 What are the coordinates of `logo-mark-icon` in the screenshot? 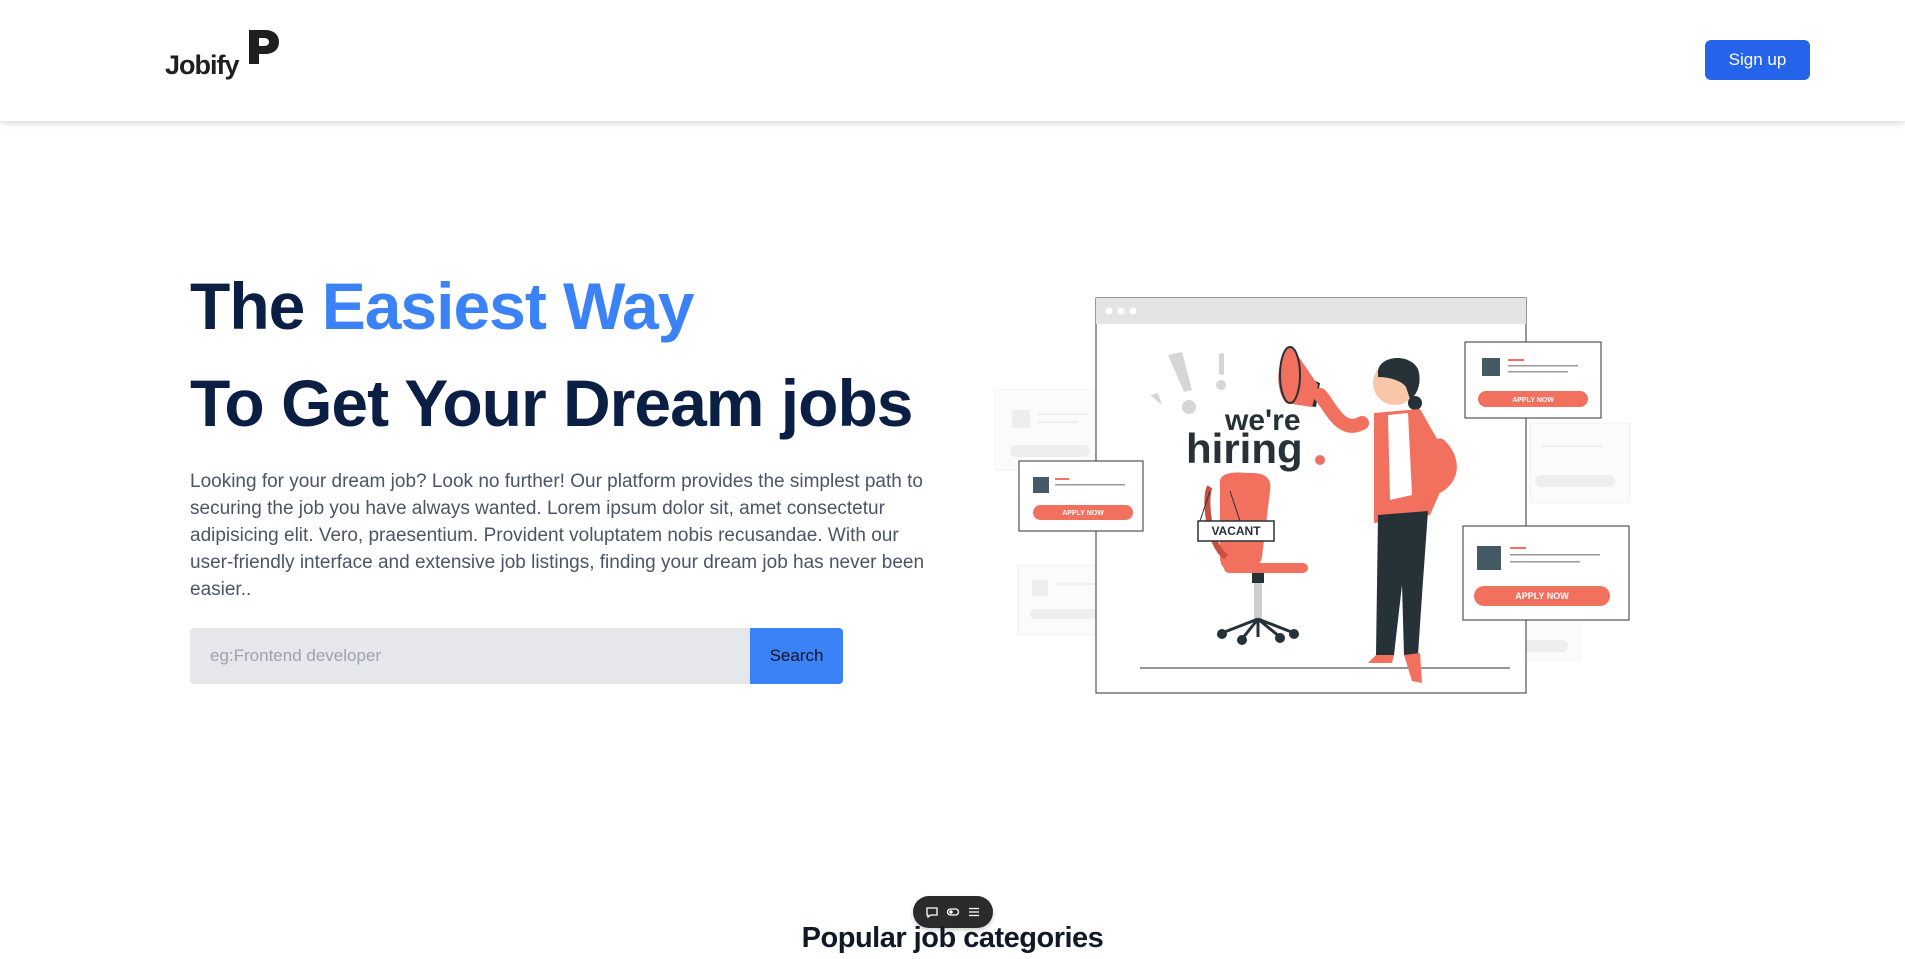 It's located at (264, 47).